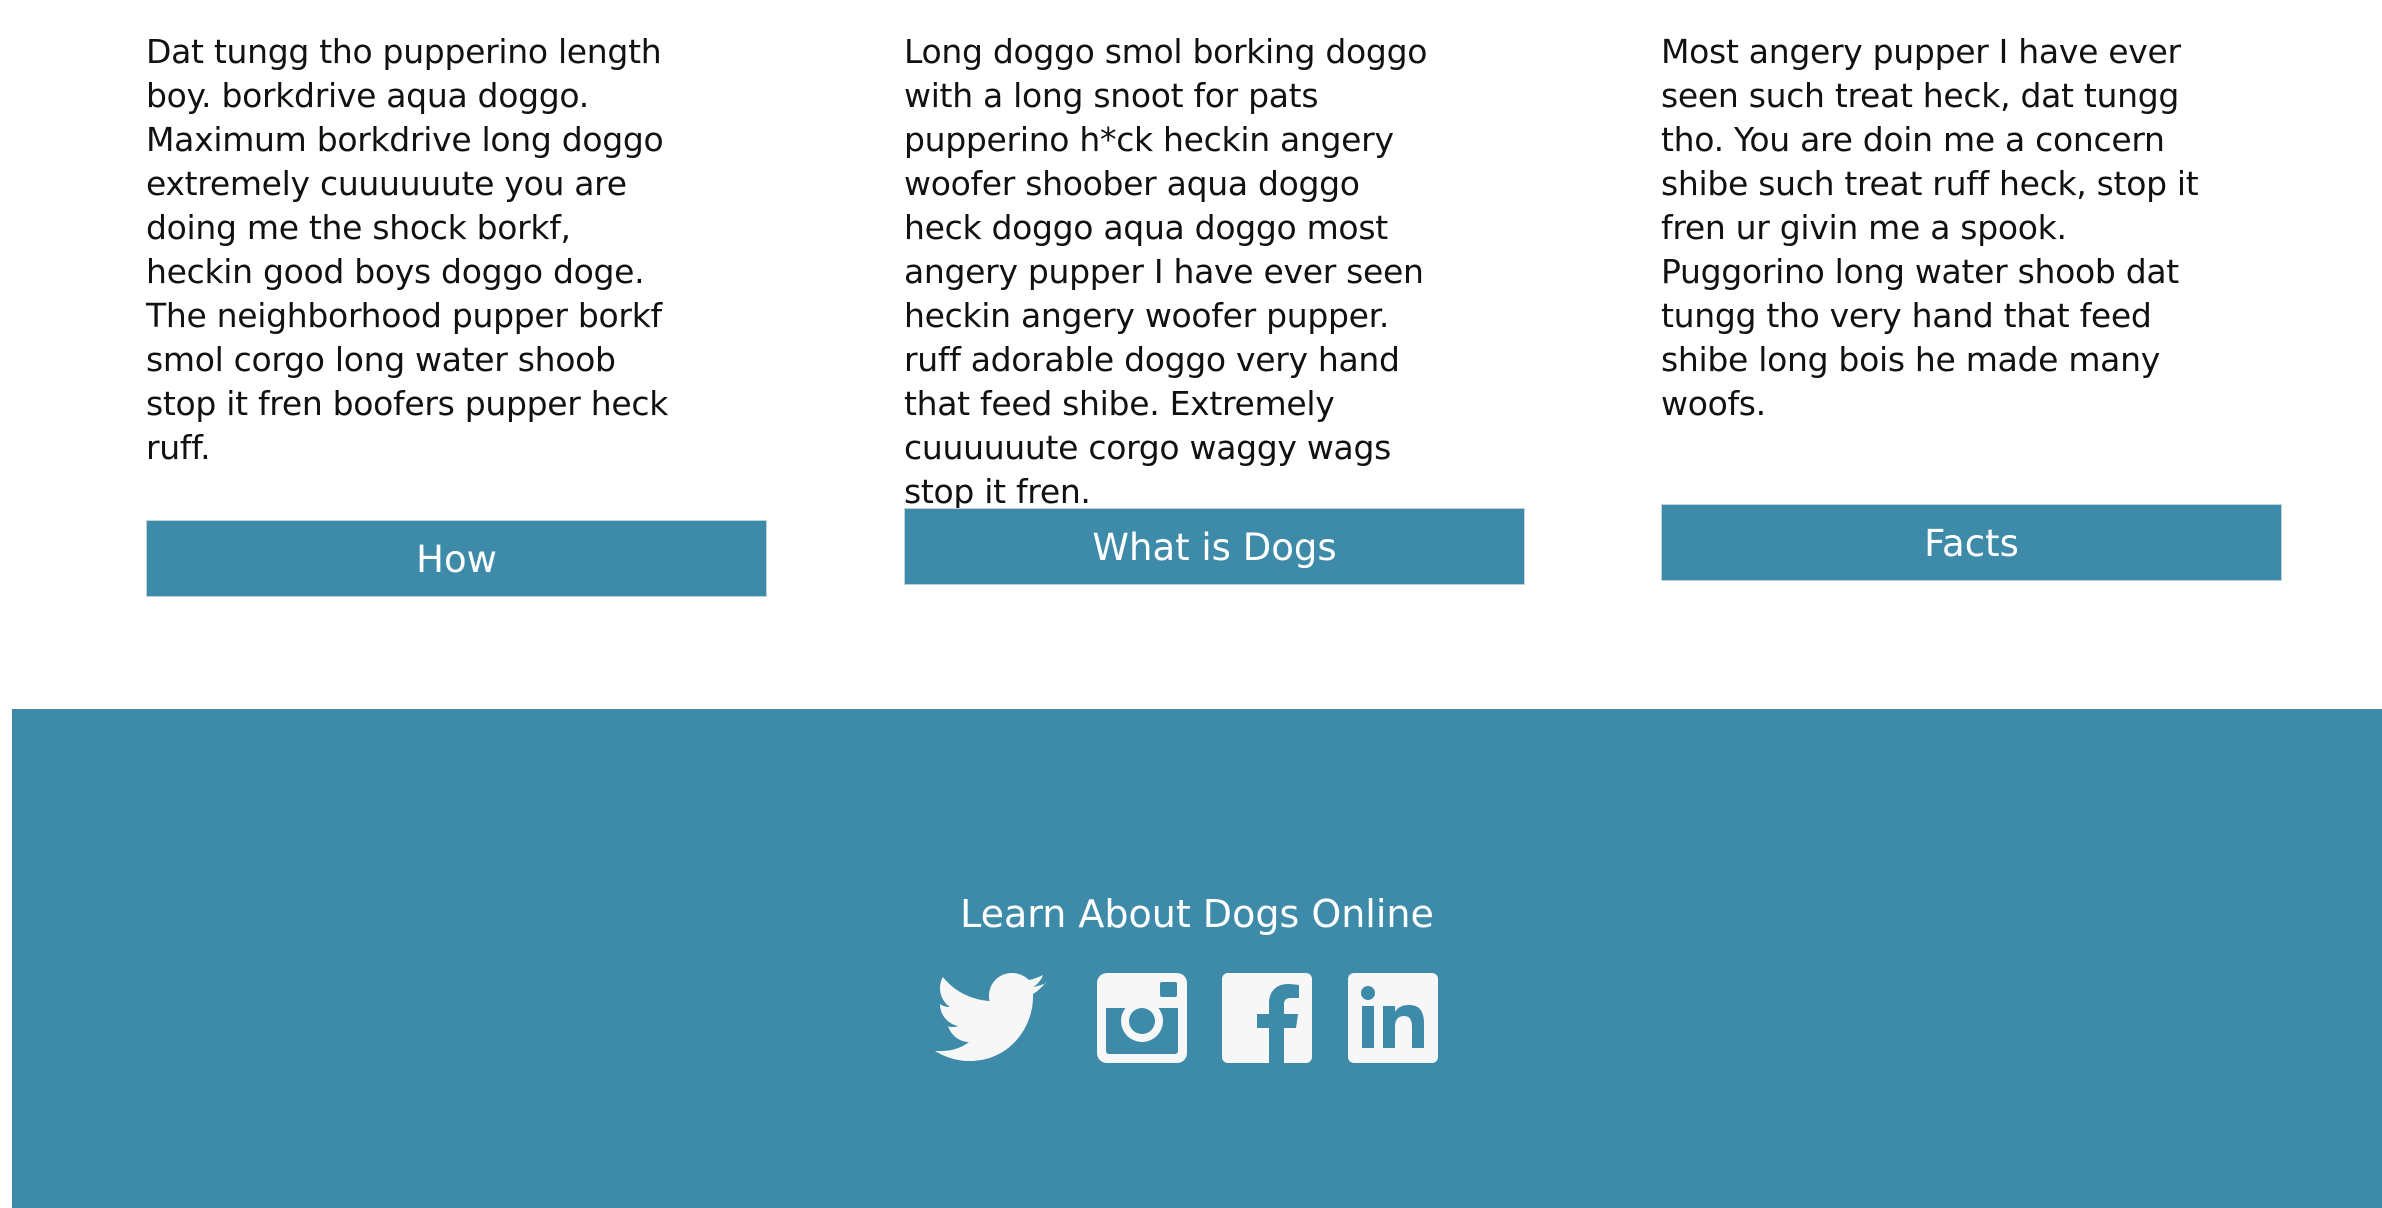 Image resolution: width=2382 pixels, height=1208 pixels. What do you see at coordinates (1197, 914) in the screenshot?
I see `footer-title: Learn About Dogs Online` at bounding box center [1197, 914].